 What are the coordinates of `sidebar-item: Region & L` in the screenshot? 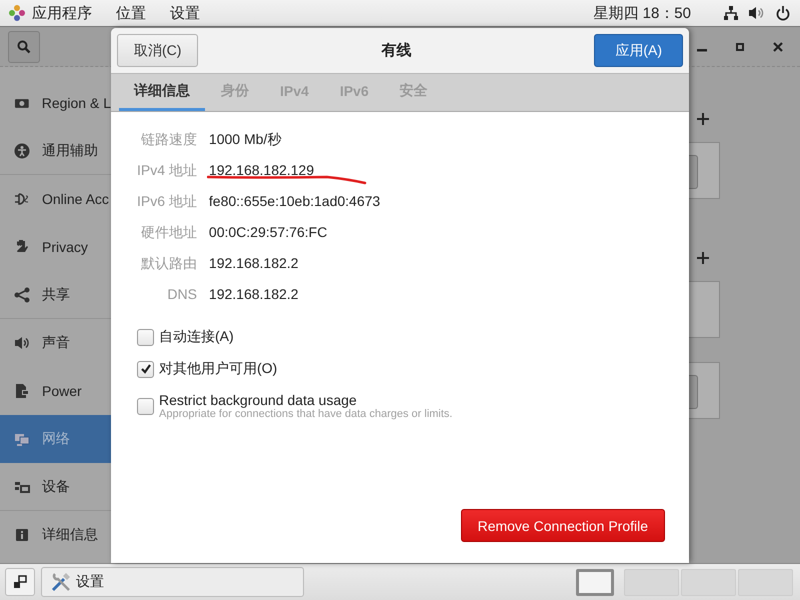 It's located at (55, 103).